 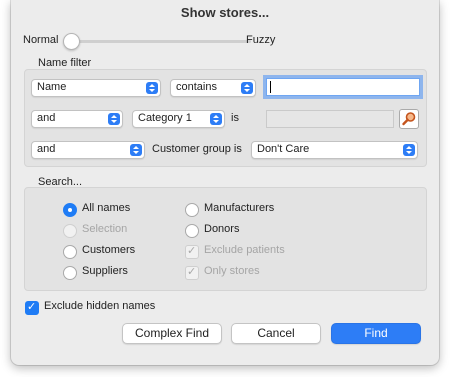 I want to click on selection-radio, so click(x=70, y=231).